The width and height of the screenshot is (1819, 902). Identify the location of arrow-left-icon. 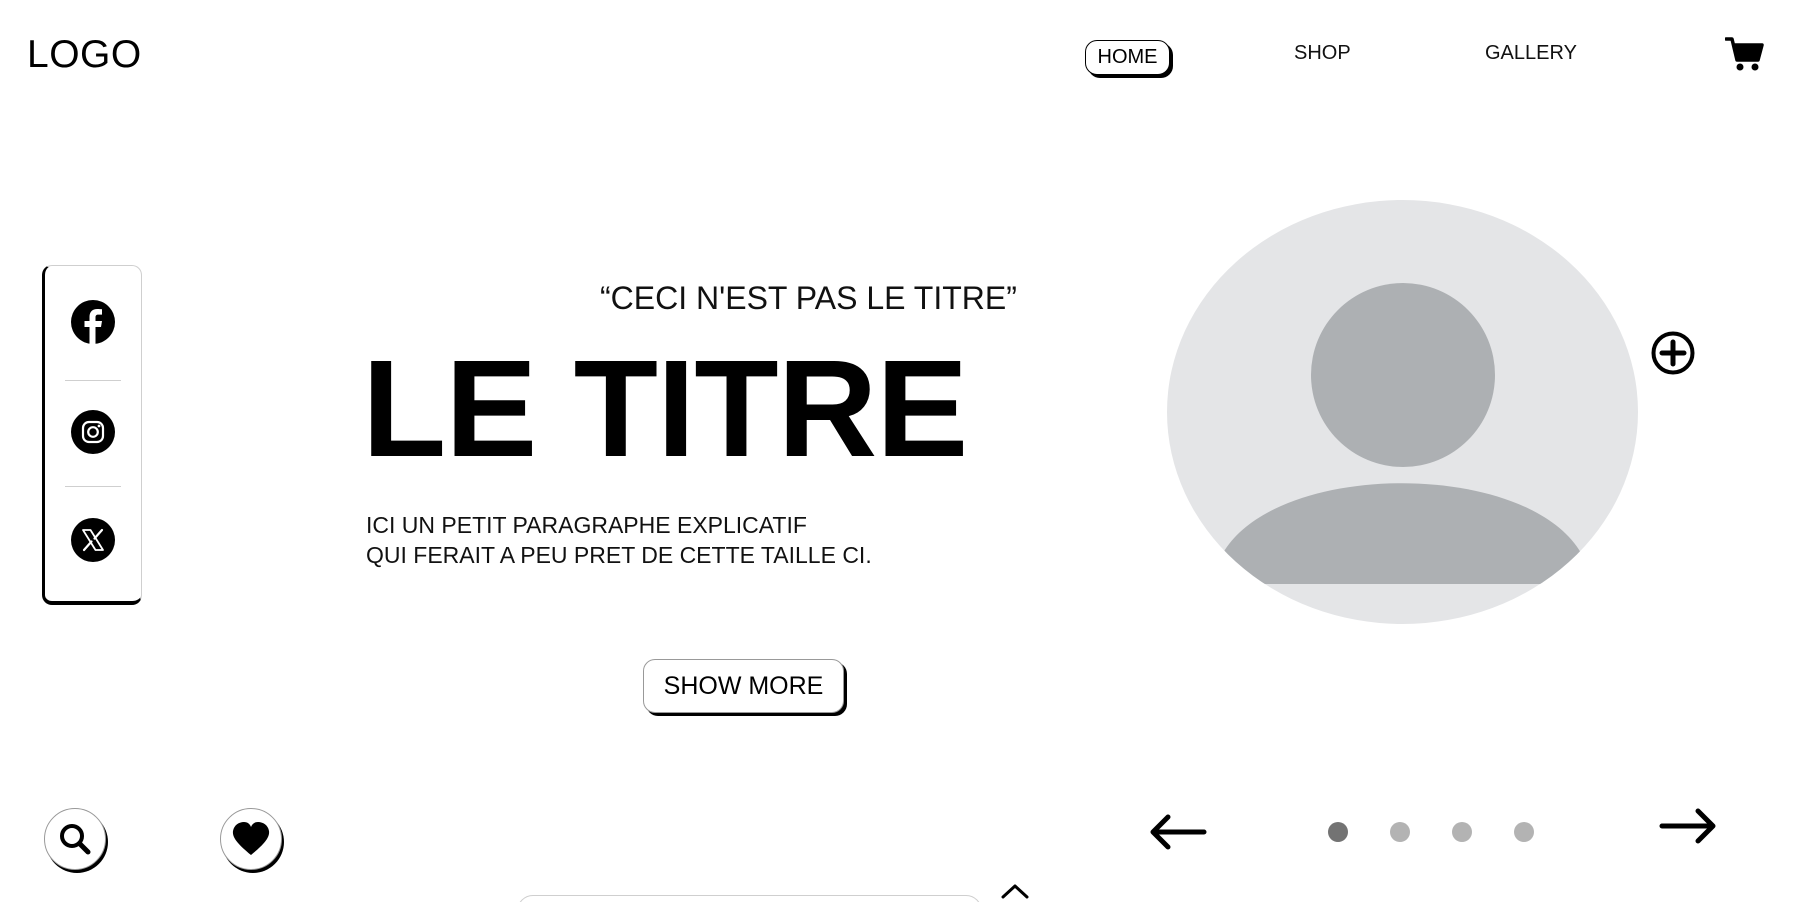
(1178, 832).